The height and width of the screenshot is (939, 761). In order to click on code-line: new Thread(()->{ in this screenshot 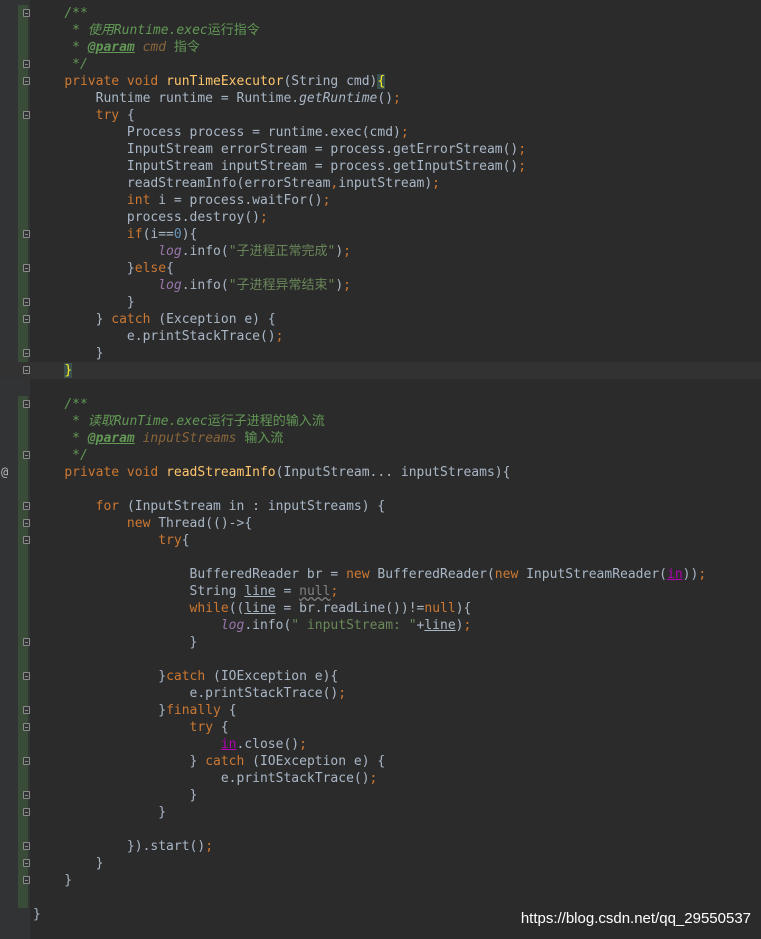, I will do `click(380, 523)`.